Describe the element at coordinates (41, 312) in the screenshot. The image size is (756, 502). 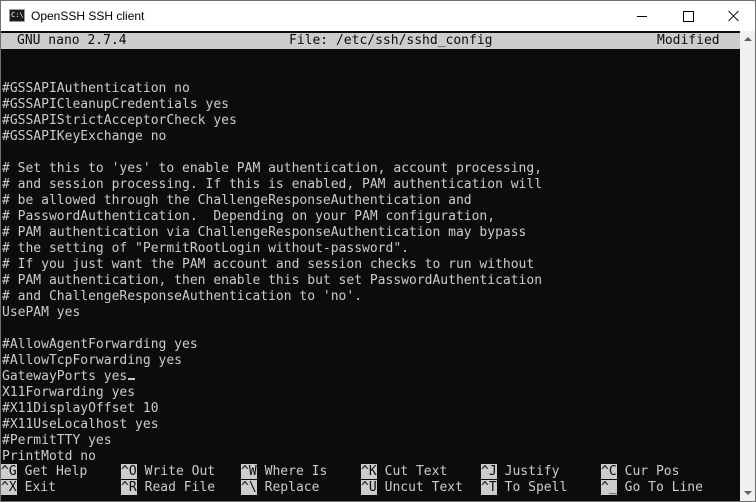
I see `config-line: UsePAM yes` at that location.